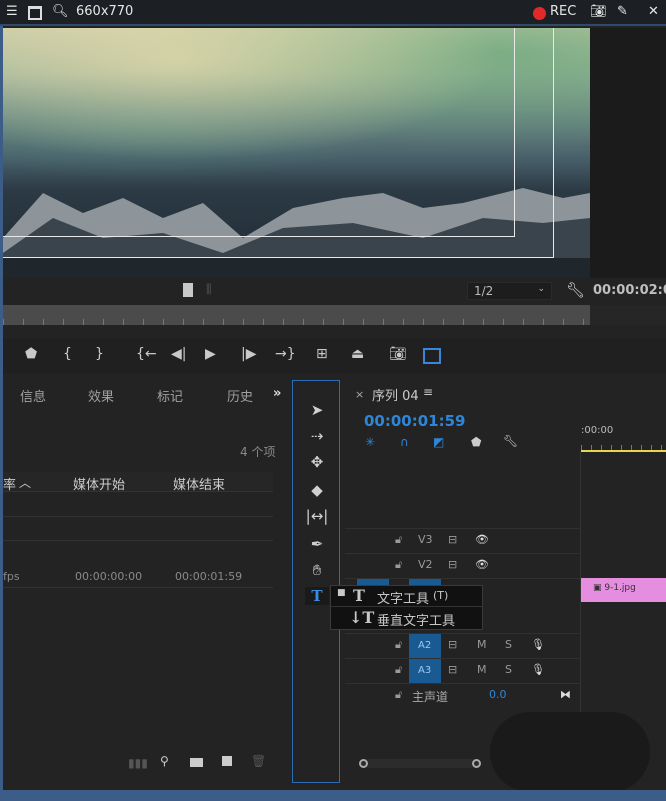 The width and height of the screenshot is (666, 801). Describe the element at coordinates (509, 291) in the screenshot. I see `zoom-select: 1/2 ⌄` at that location.